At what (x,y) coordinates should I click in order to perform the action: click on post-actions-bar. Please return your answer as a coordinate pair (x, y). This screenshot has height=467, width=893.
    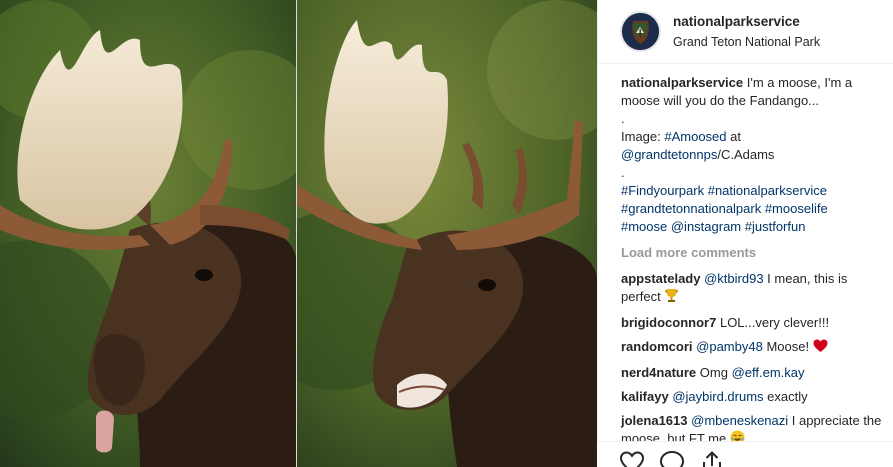
    Looking at the image, I should click on (745, 454).